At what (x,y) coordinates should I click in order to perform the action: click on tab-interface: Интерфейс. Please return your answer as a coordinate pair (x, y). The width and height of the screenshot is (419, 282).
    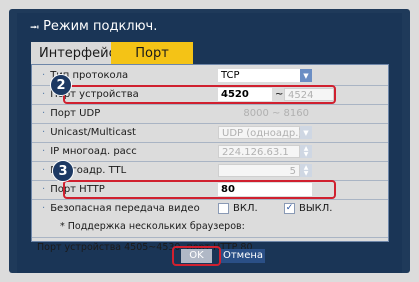
    Looking at the image, I should click on (73, 53).